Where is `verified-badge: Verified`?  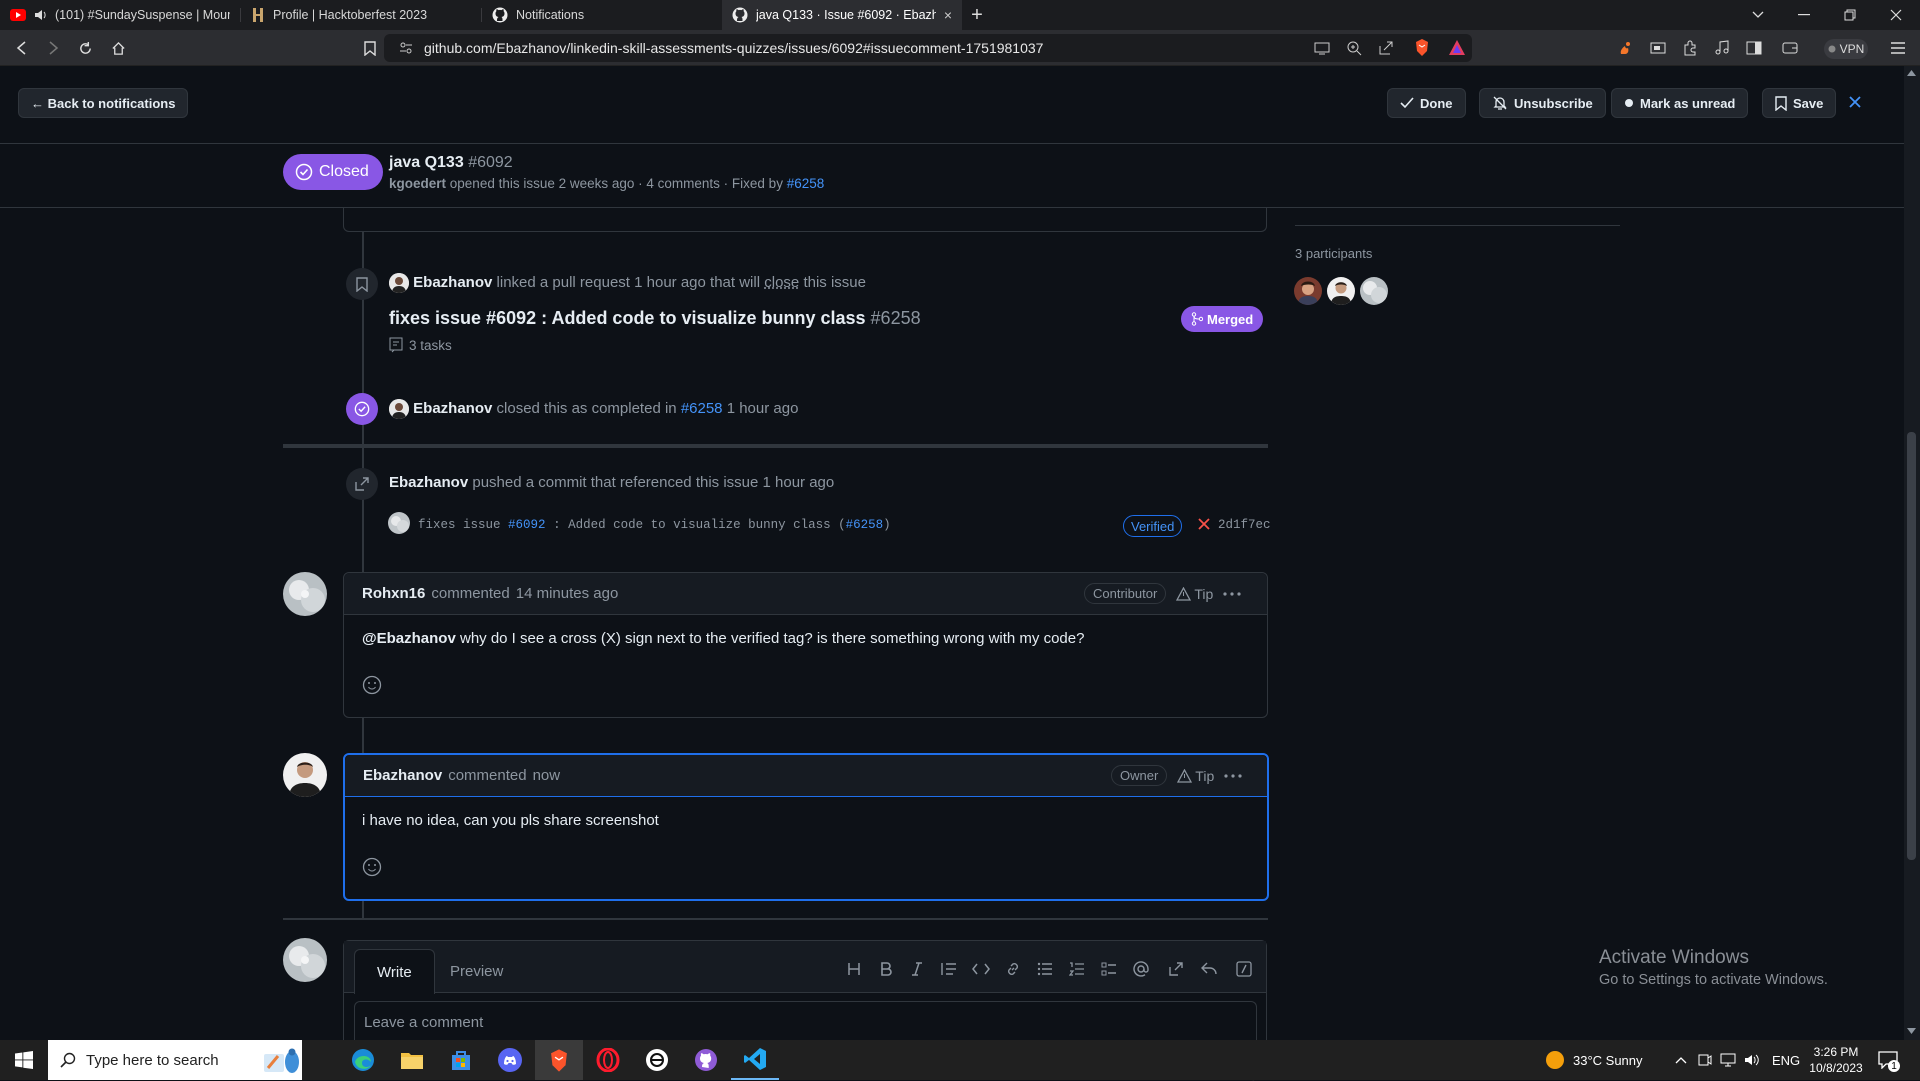 verified-badge: Verified is located at coordinates (1153, 526).